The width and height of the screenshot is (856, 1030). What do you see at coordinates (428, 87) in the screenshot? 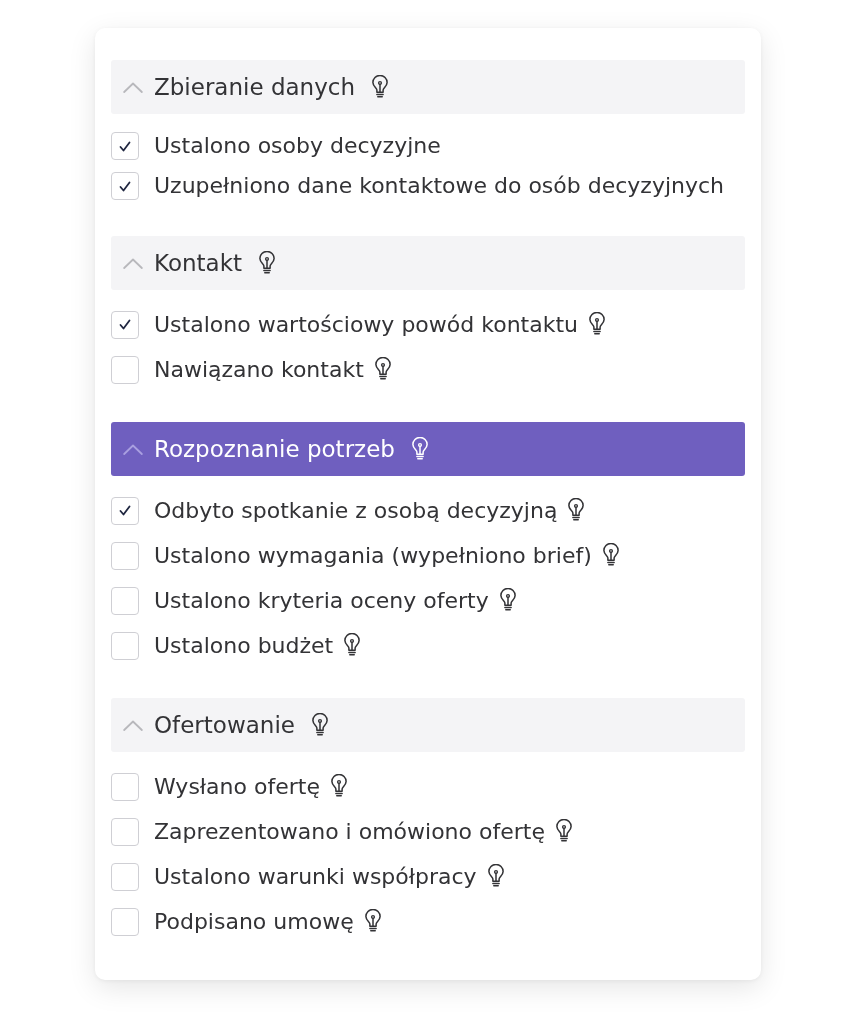
I see `section-header: Zbieranie danych` at bounding box center [428, 87].